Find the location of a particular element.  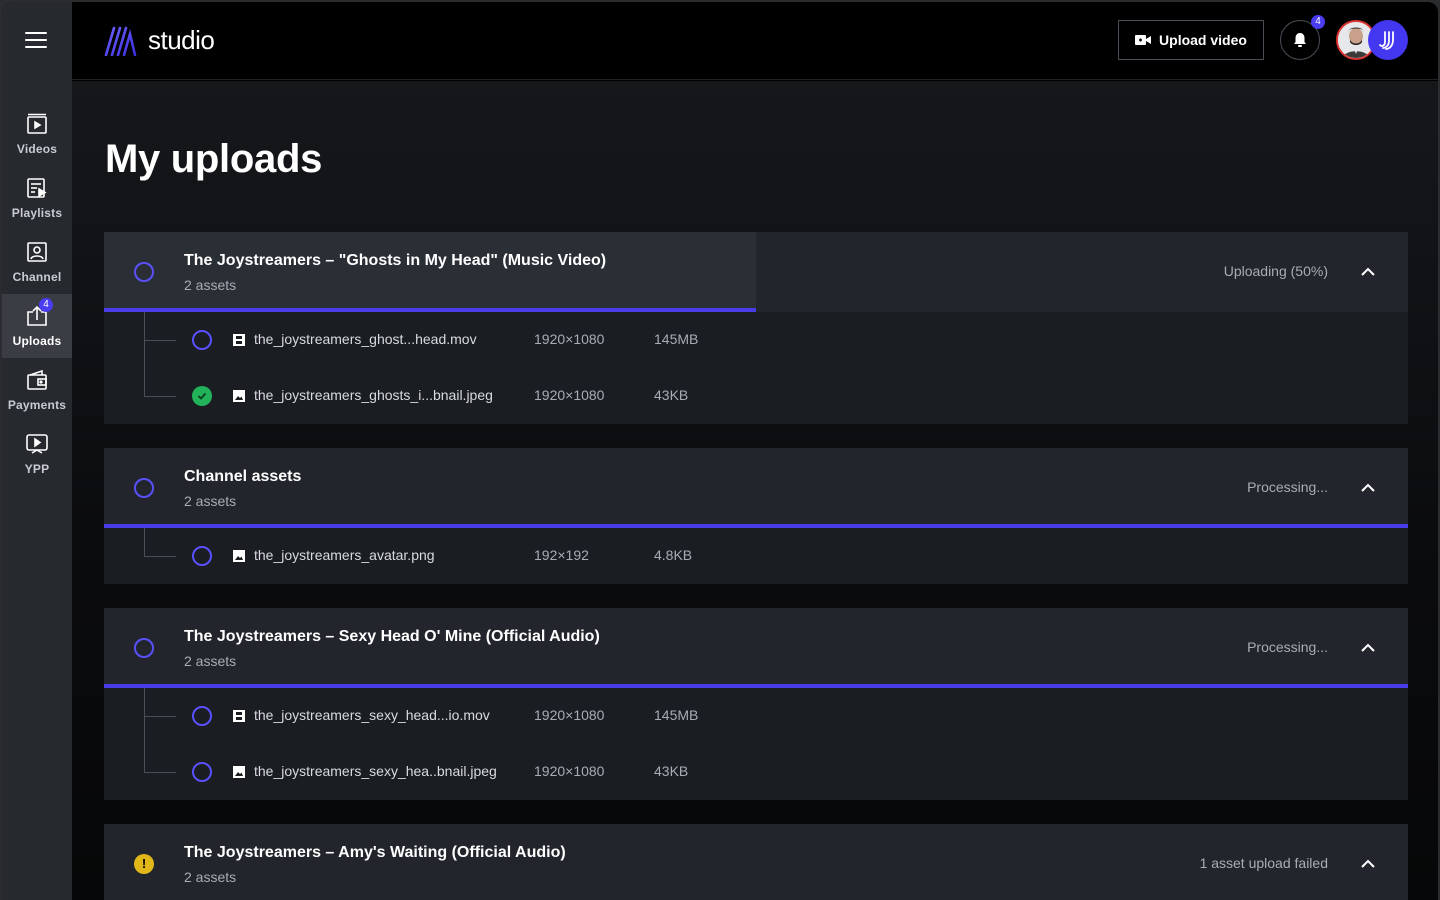

upload-status: 1 asset upload failed is located at coordinates (1263, 863).